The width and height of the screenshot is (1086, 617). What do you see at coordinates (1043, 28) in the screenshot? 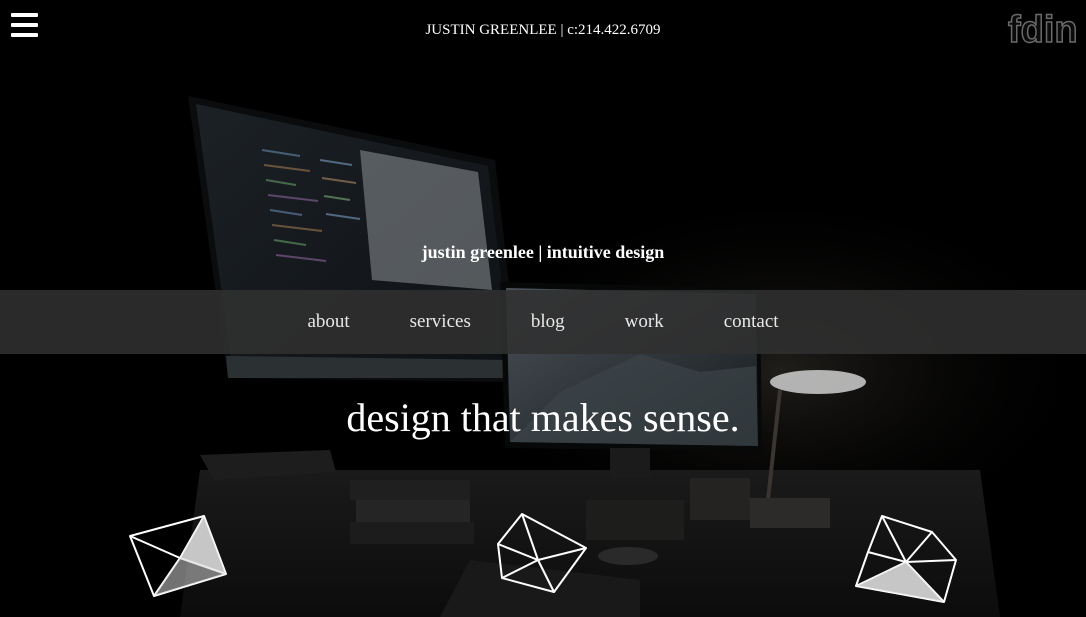
I see `logo-text: fdin` at bounding box center [1043, 28].